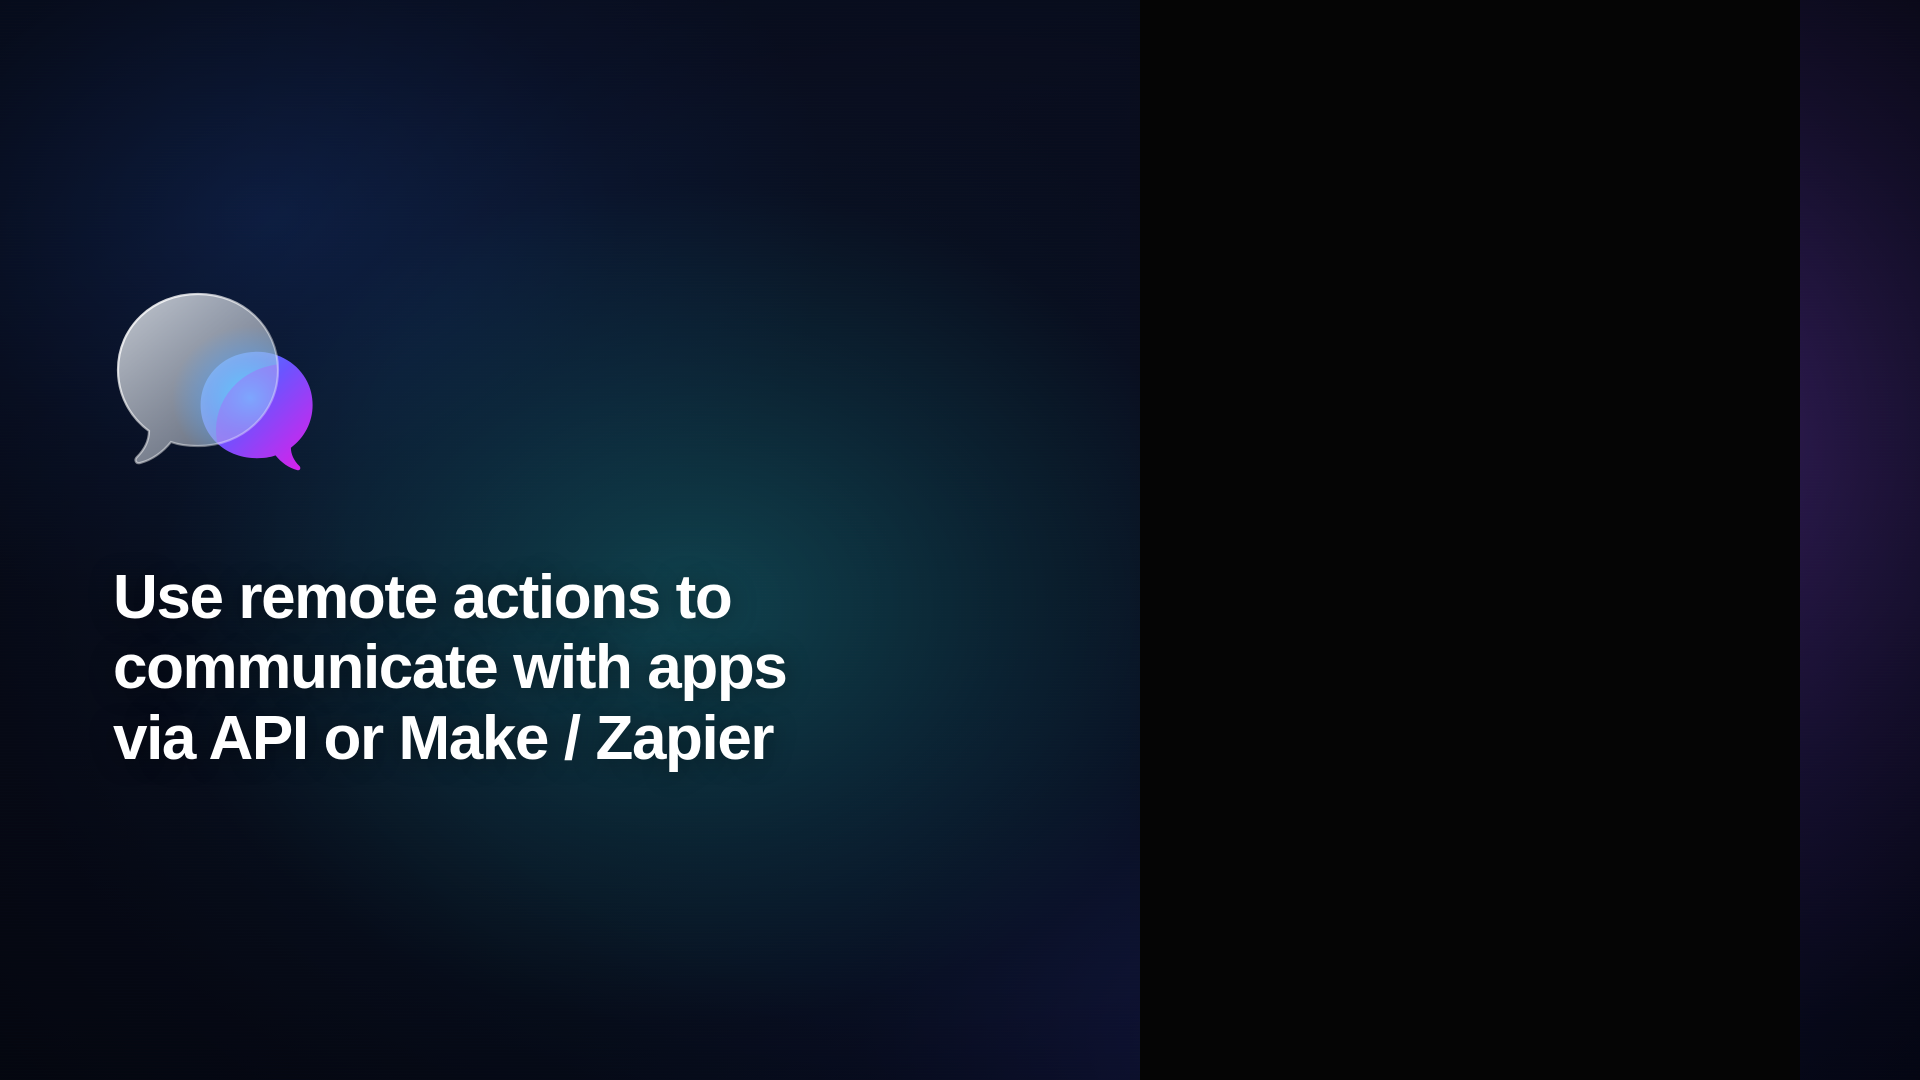 The image size is (1920, 1080). Describe the element at coordinates (423, 597) in the screenshot. I see `headline-line-1: Use remote actions to` at that location.